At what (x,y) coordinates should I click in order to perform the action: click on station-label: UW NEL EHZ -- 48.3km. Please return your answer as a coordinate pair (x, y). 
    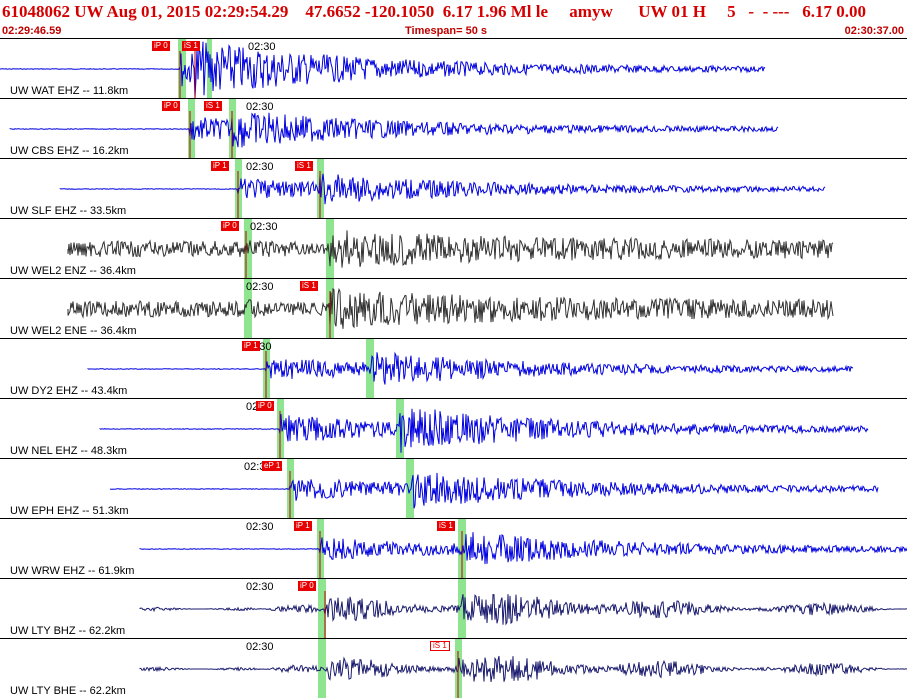
    Looking at the image, I should click on (68, 451).